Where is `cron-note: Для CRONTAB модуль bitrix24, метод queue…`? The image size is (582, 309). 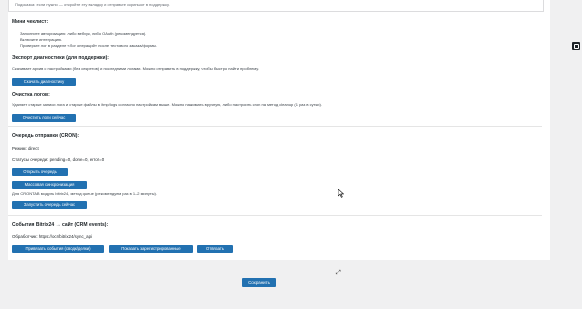 cron-note: Для CRONTAB модуль bitrix24, метод queue… is located at coordinates (84, 193).